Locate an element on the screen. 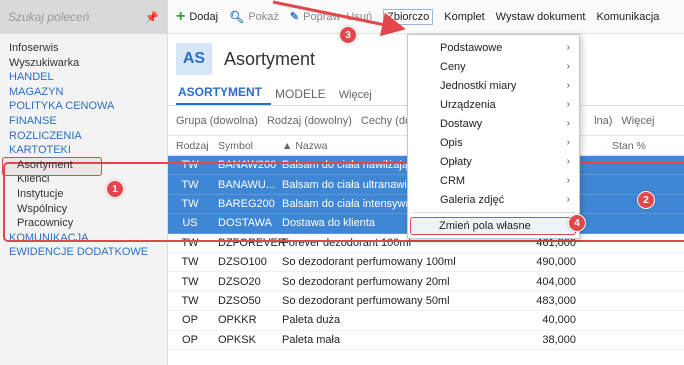 The width and height of the screenshot is (684, 365). cell-nazwa: So dezodorant perfumowany 20ml is located at coordinates (366, 281).